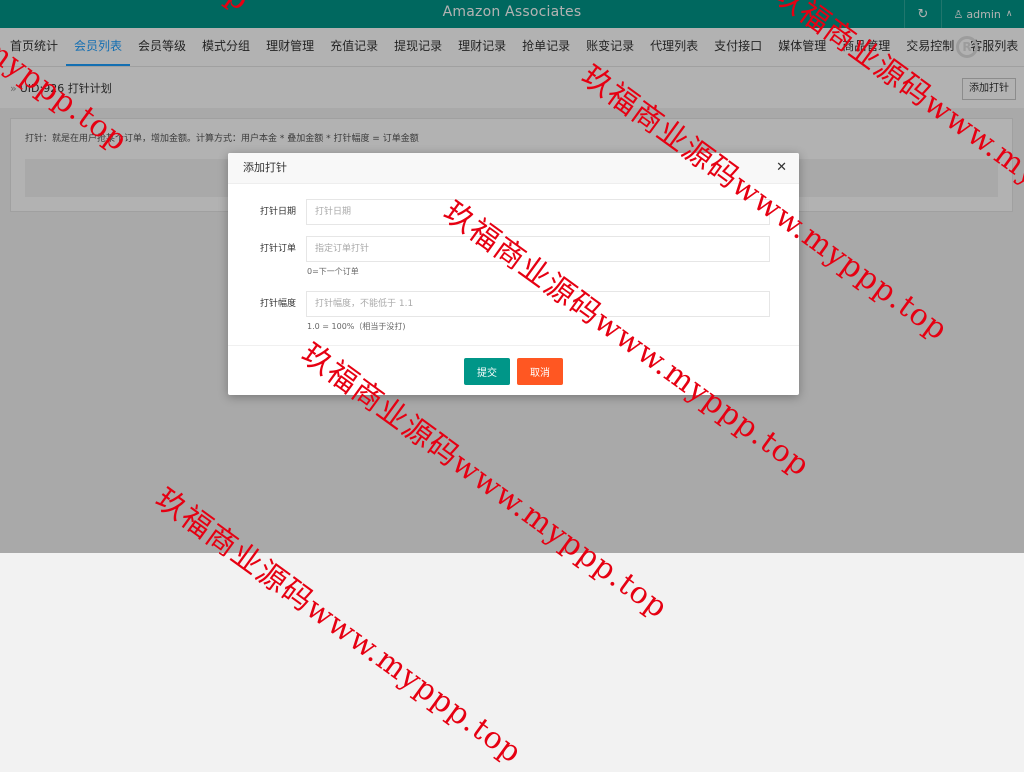 The image size is (1024, 772). What do you see at coordinates (277, 304) in the screenshot?
I see `amplitude-label: 打针幅度` at bounding box center [277, 304].